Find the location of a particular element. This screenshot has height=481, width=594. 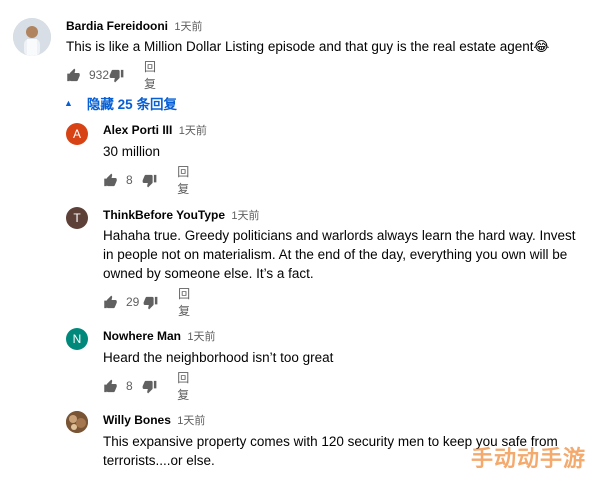

avatar-letter: A is located at coordinates (76, 134).